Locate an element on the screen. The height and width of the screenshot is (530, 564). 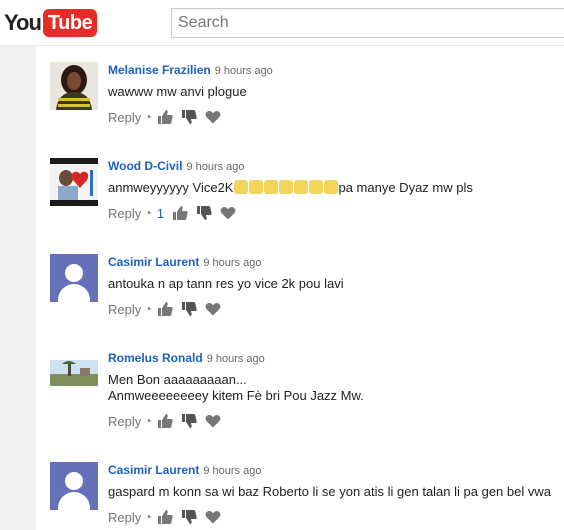
like-count: 1 is located at coordinates (160, 213).